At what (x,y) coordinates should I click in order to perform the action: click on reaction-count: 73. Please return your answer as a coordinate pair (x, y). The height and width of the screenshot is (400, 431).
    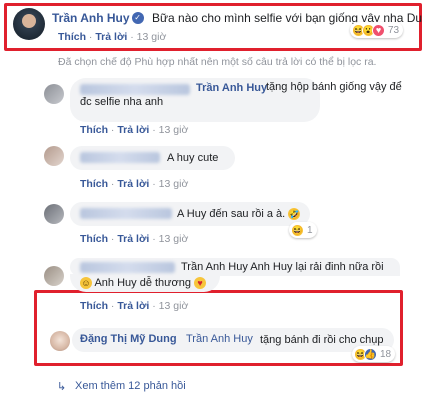
    Looking at the image, I should click on (394, 30).